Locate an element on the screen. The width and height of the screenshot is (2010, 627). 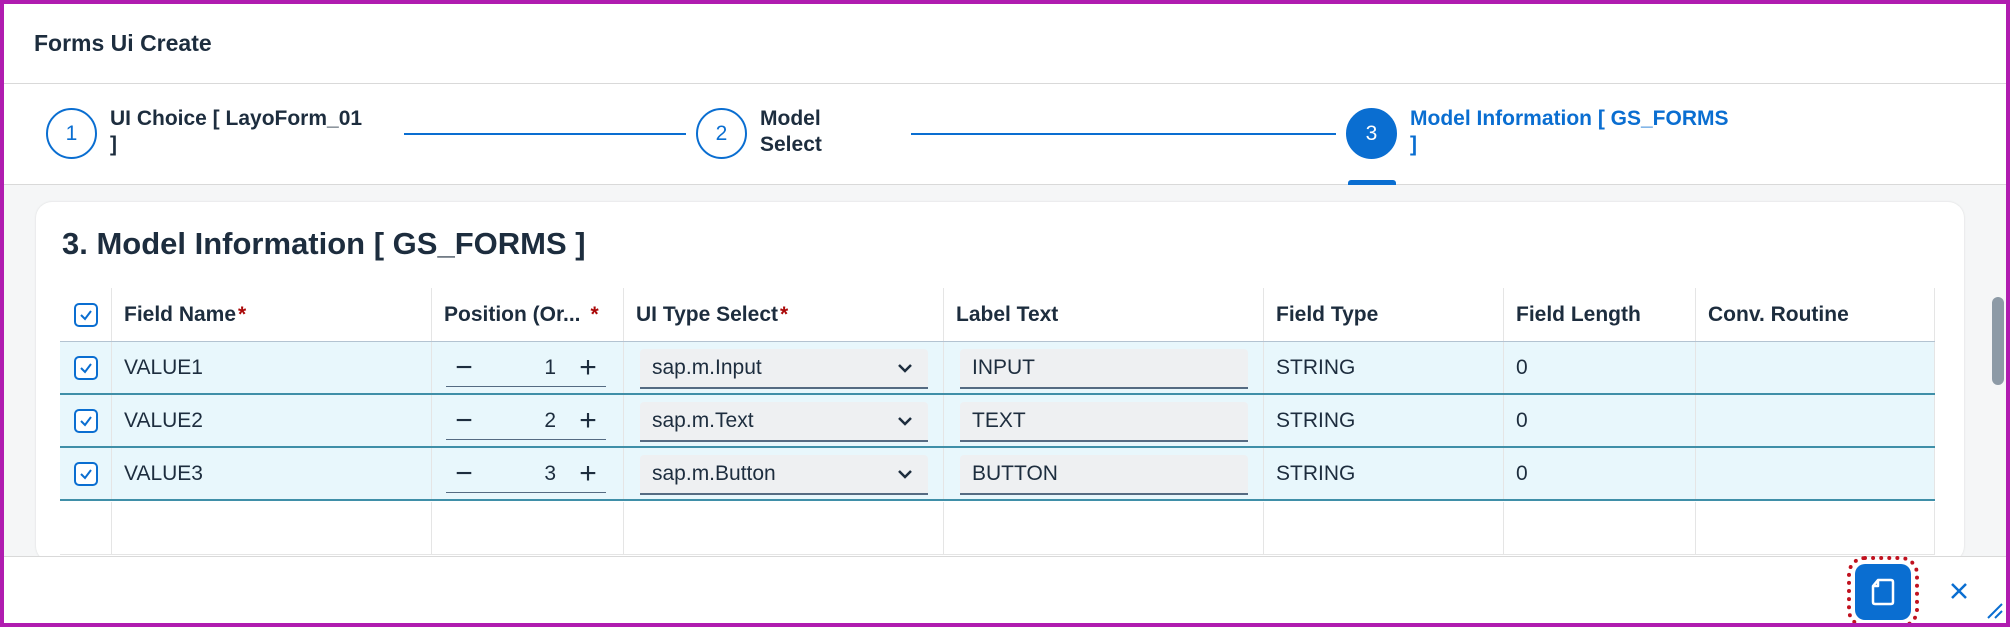
position-cell: − 3 + is located at coordinates (528, 473).